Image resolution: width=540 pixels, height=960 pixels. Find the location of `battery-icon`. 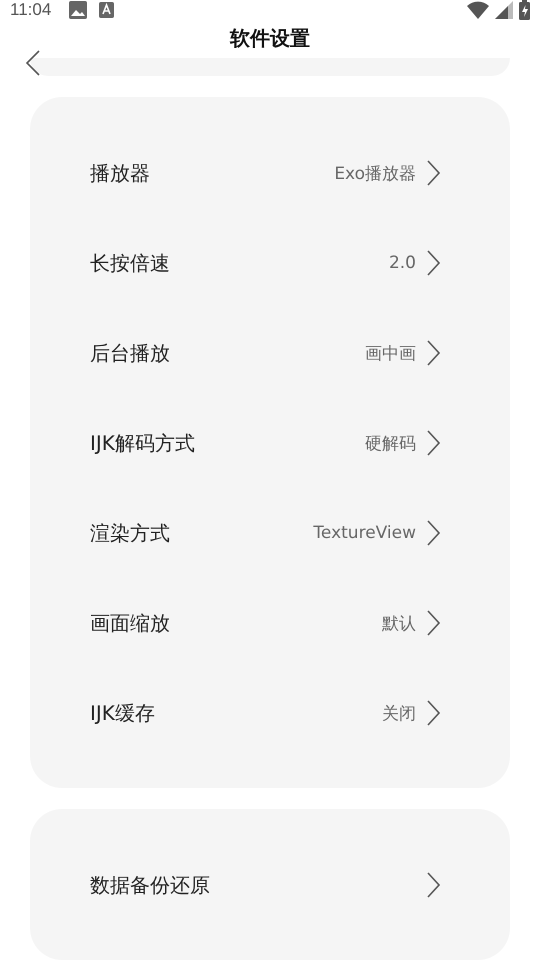

battery-icon is located at coordinates (524, 10).